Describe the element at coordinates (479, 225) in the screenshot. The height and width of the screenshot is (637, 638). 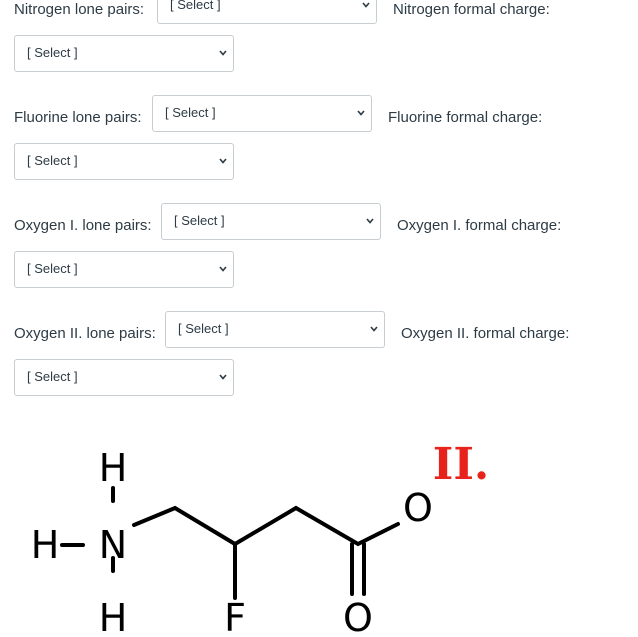
I see `oxygen-1-formal-charge-label: Oxygen I. formal charge:` at that location.